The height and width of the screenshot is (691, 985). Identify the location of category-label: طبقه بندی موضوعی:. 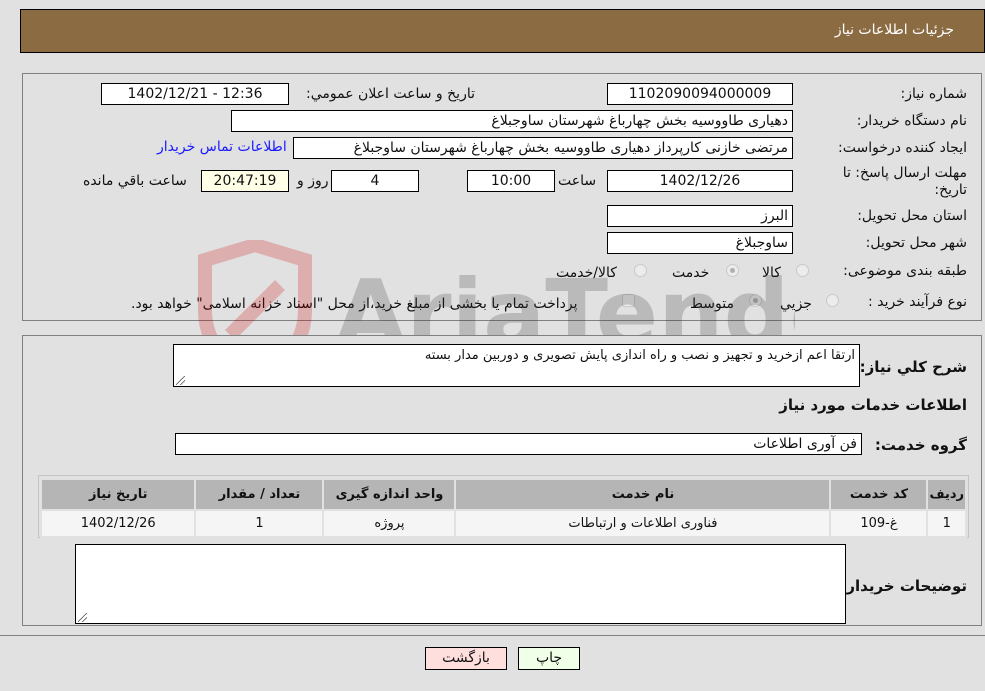
(905, 271).